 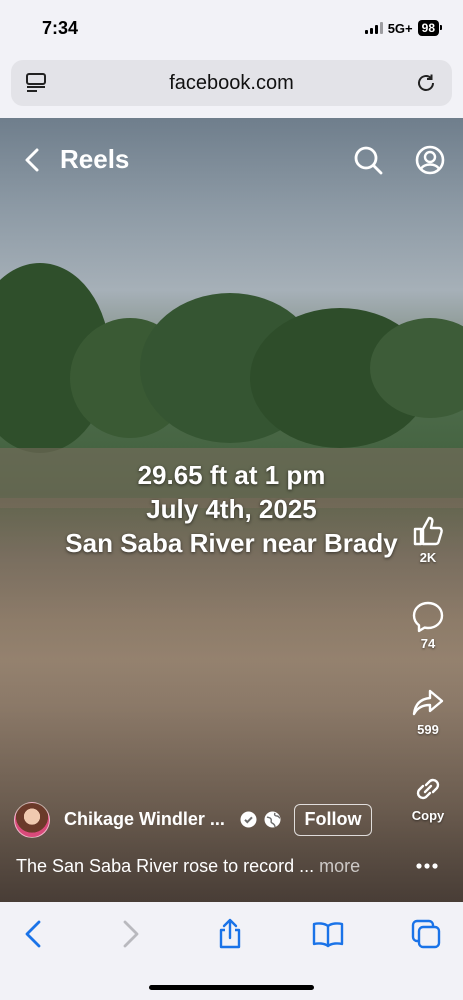 I want to click on reels-header: Reels, so click(x=231, y=160).